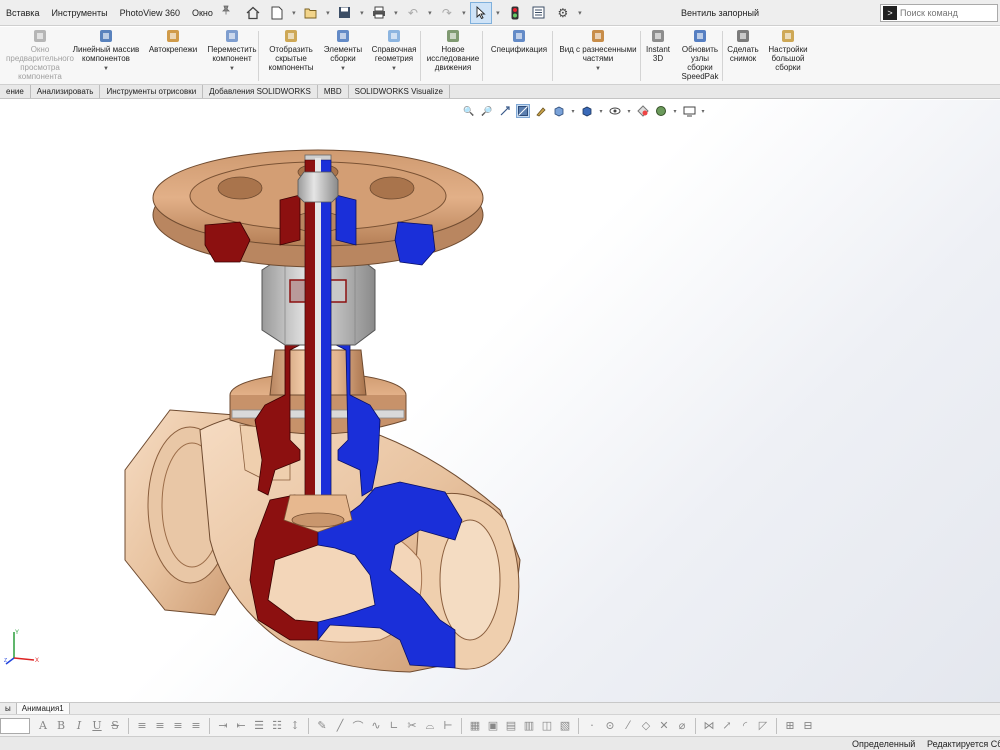 The image size is (1000, 750). What do you see at coordinates (745, 726) in the screenshot?
I see `fillet-icon: ◜` at bounding box center [745, 726].